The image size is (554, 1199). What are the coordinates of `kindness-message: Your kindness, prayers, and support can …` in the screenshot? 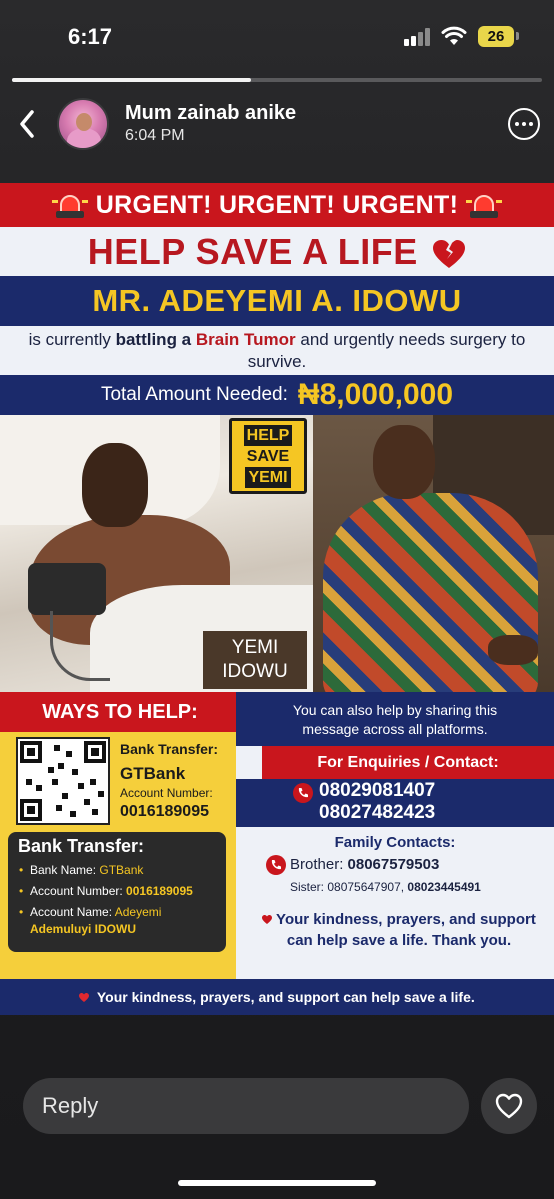 It's located at (395, 940).